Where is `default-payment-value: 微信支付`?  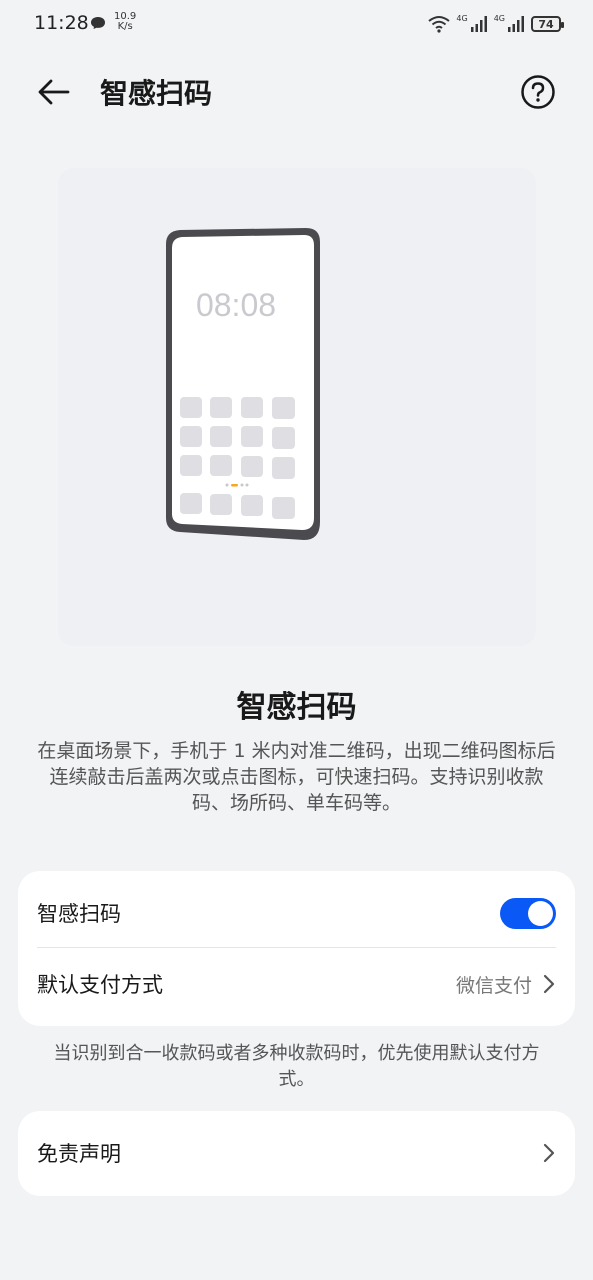 default-payment-value: 微信支付 is located at coordinates (493, 985).